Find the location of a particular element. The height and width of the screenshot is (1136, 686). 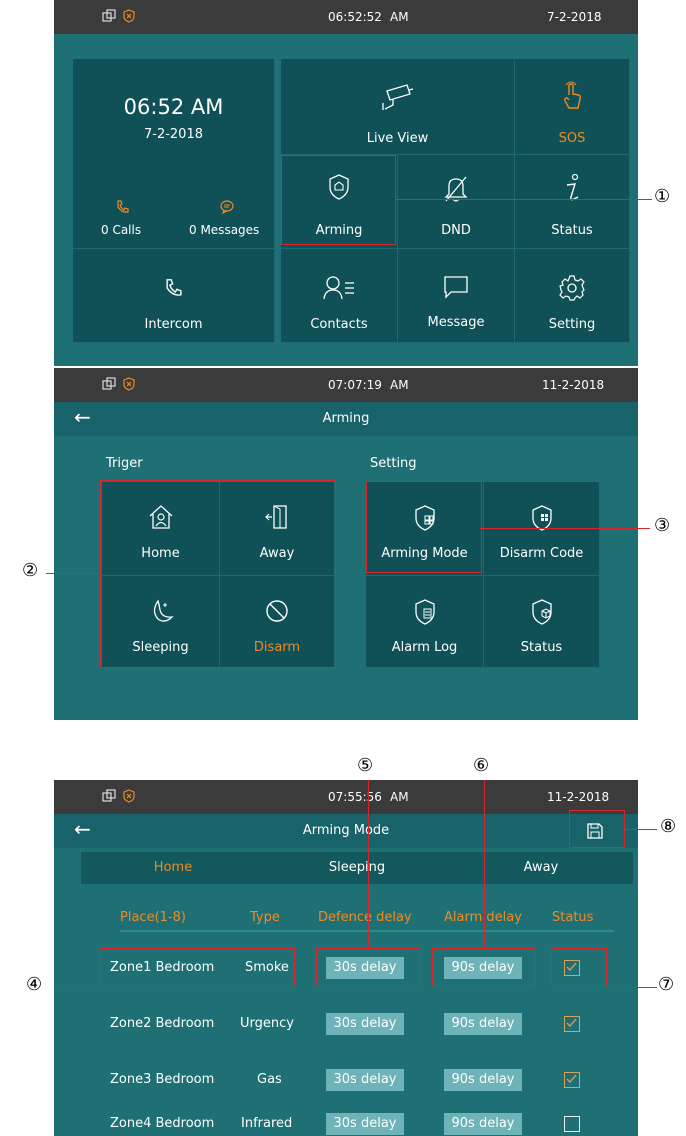

highlight-alarm is located at coordinates (484, 967).